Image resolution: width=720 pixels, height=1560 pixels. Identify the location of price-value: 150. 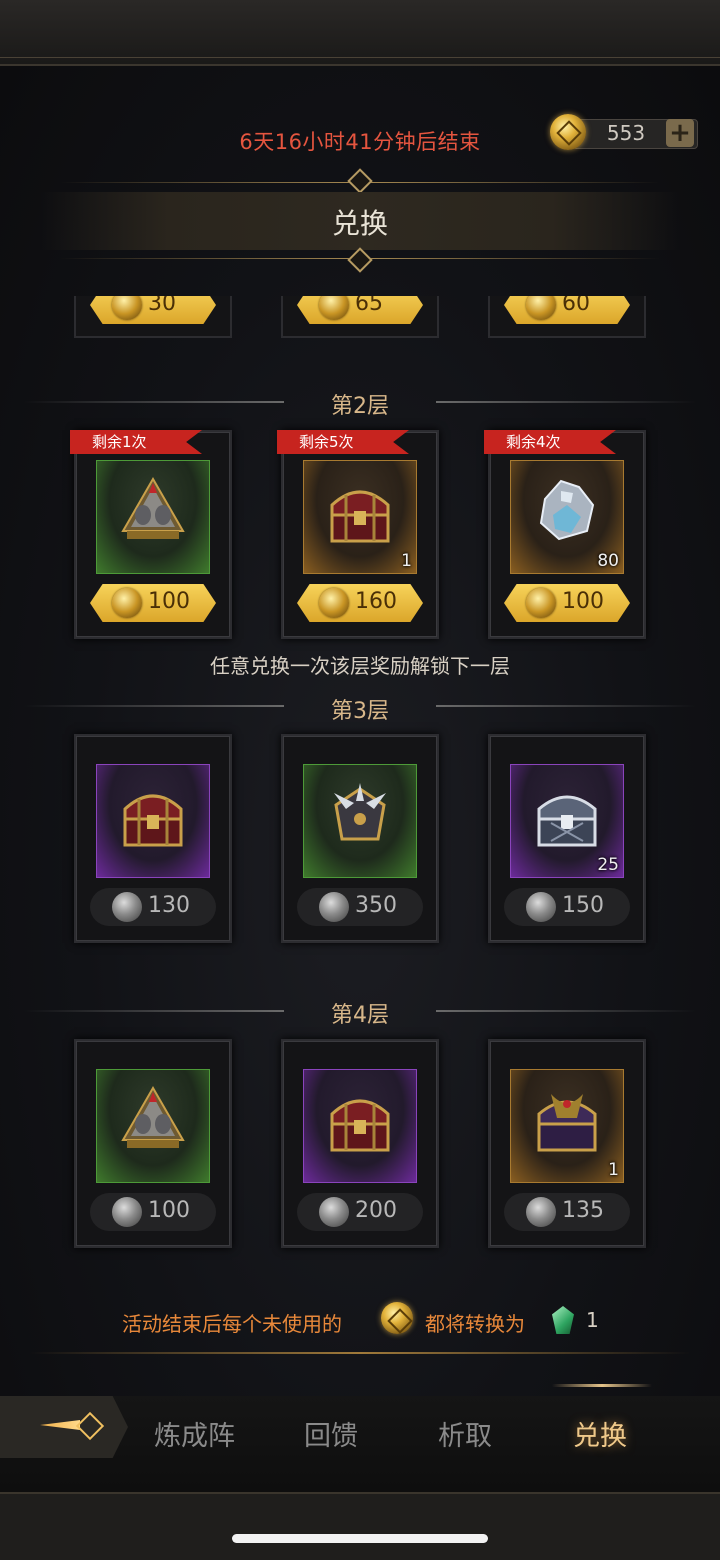
(583, 905).